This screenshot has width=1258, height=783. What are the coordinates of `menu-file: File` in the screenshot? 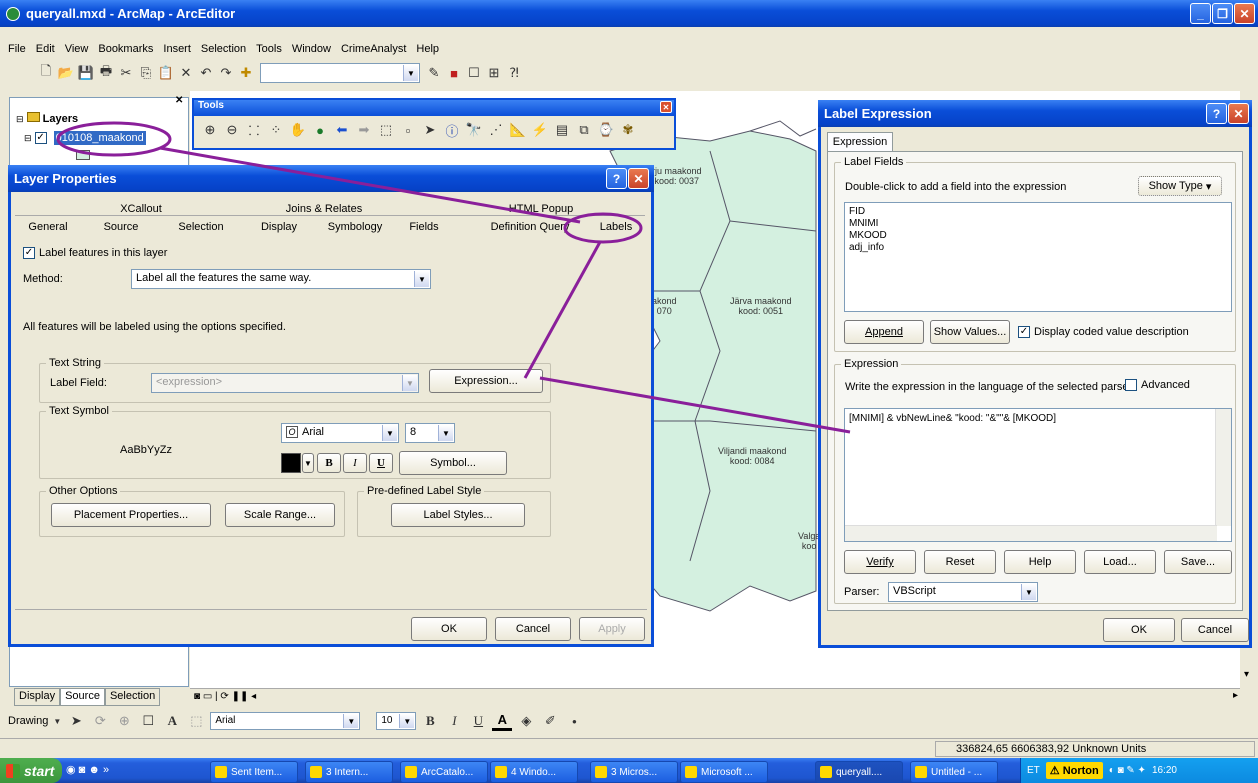 It's located at (17, 49).